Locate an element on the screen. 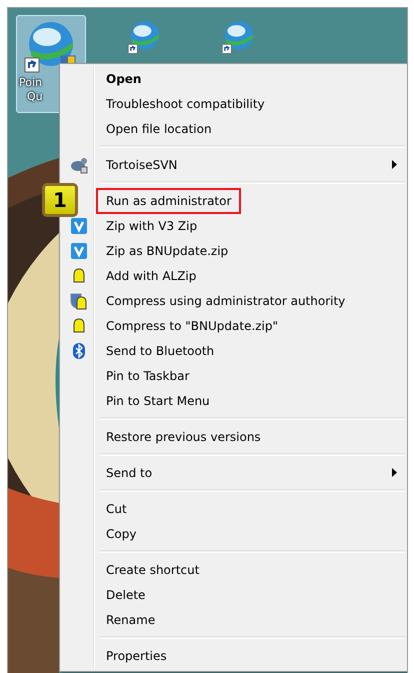  menu-item: Properties is located at coordinates (136, 656).